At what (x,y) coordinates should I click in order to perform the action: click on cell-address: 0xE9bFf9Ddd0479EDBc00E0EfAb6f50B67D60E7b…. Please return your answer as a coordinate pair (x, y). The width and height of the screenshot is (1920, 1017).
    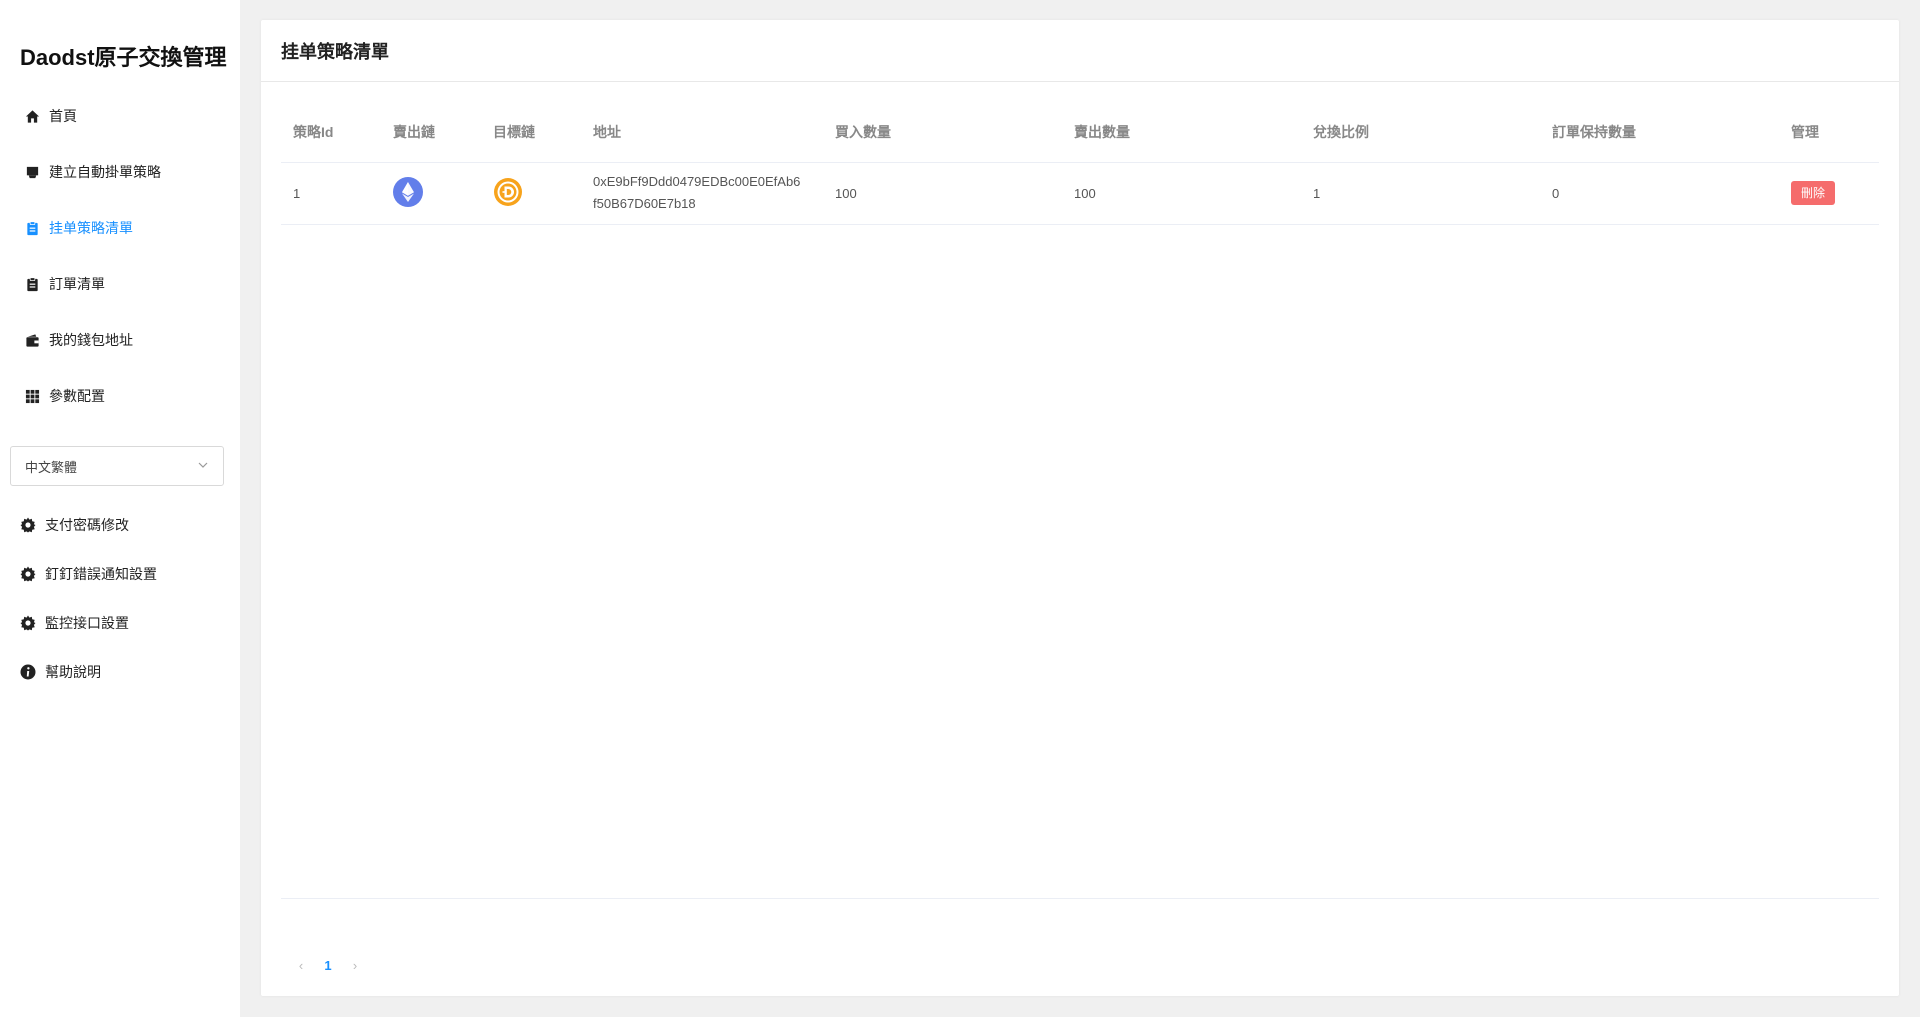
    Looking at the image, I should click on (702, 193).